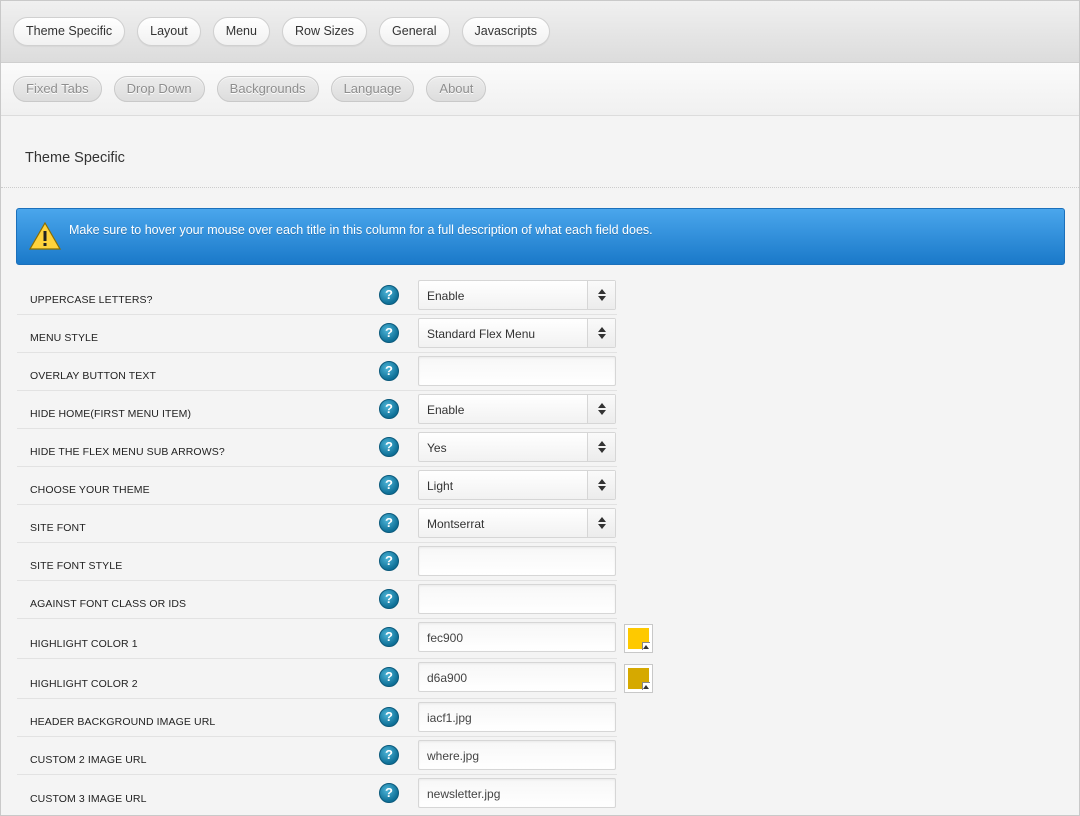 The width and height of the screenshot is (1080, 816). Describe the element at coordinates (317, 448) in the screenshot. I see `setting-row-hide-the-flex-menu-sub-arrows: HIDE THE FLEX MENU SUB ARROWS?? Yes` at that location.